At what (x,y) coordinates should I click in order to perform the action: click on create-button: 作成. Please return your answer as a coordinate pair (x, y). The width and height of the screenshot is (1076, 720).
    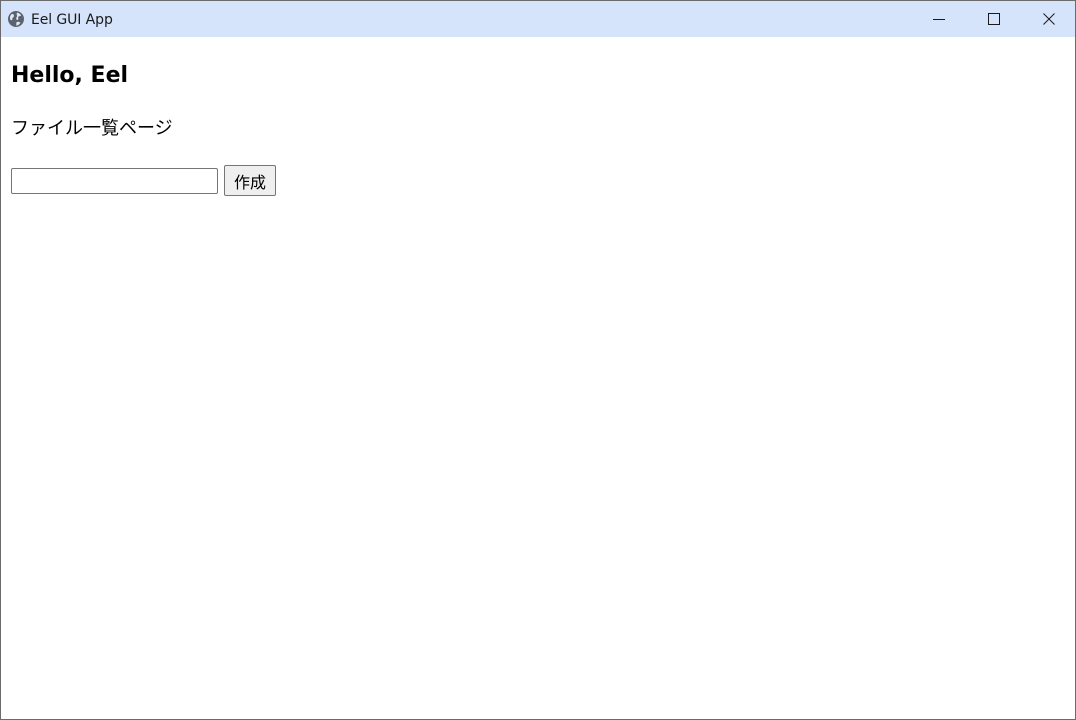
    Looking at the image, I should click on (250, 180).